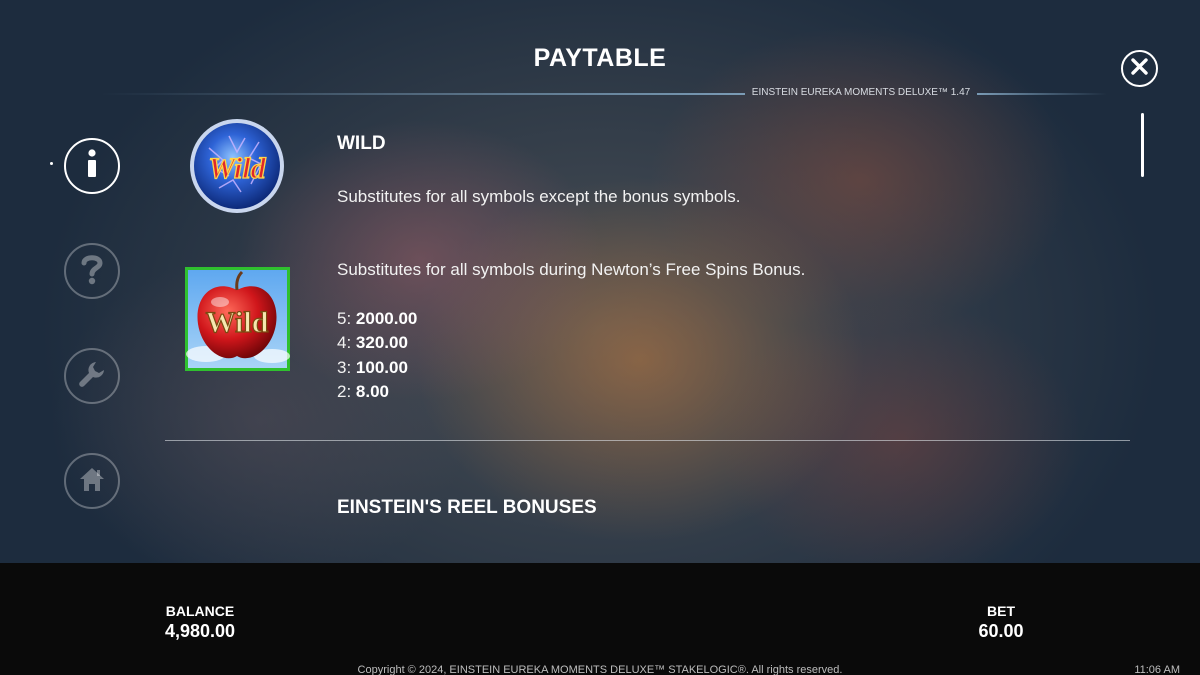  I want to click on balance-label: BALANCE, so click(200, 611).